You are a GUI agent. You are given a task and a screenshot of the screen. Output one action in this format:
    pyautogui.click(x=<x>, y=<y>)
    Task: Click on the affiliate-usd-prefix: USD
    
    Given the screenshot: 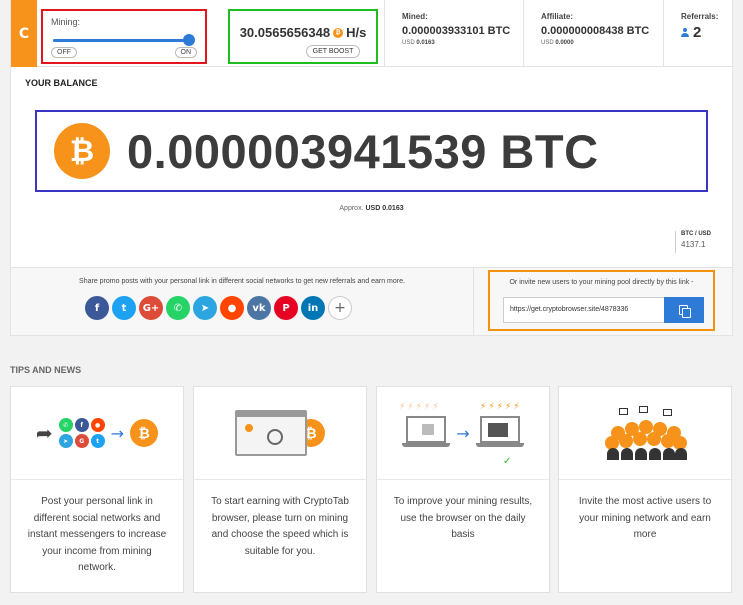 What is the action you would take?
    pyautogui.click(x=547, y=43)
    